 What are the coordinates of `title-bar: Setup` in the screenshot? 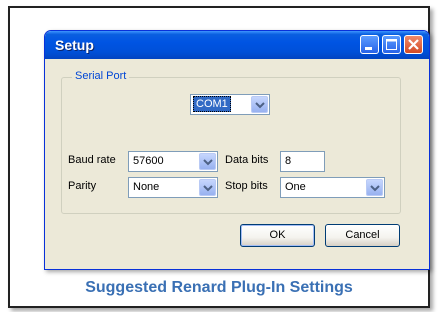 It's located at (237, 45).